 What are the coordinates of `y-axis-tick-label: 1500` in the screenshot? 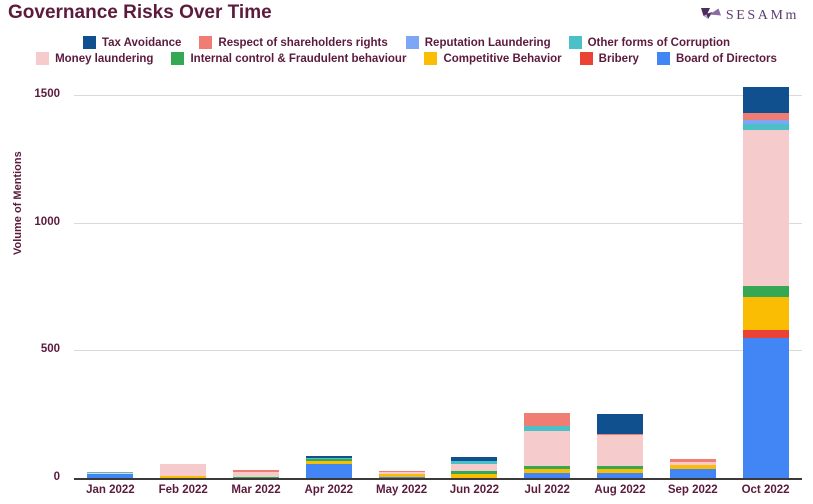 It's located at (47, 94).